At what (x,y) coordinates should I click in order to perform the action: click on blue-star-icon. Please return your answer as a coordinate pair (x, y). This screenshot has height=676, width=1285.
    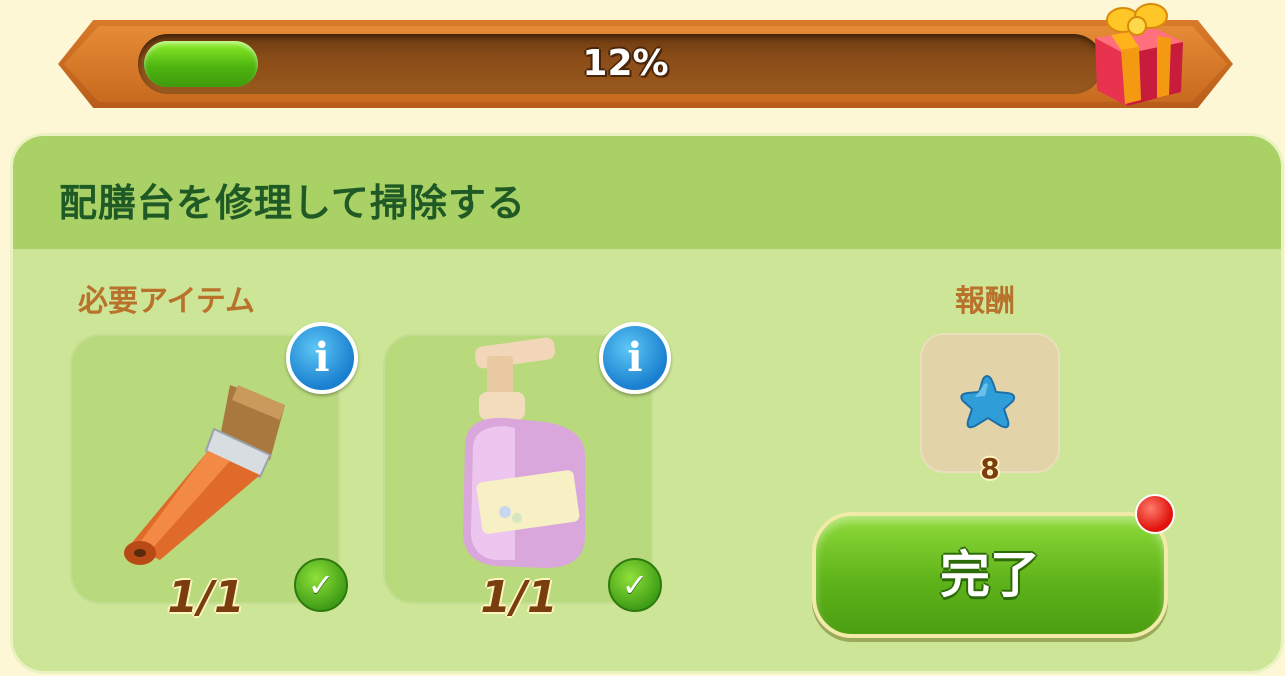
    Looking at the image, I should click on (988, 401).